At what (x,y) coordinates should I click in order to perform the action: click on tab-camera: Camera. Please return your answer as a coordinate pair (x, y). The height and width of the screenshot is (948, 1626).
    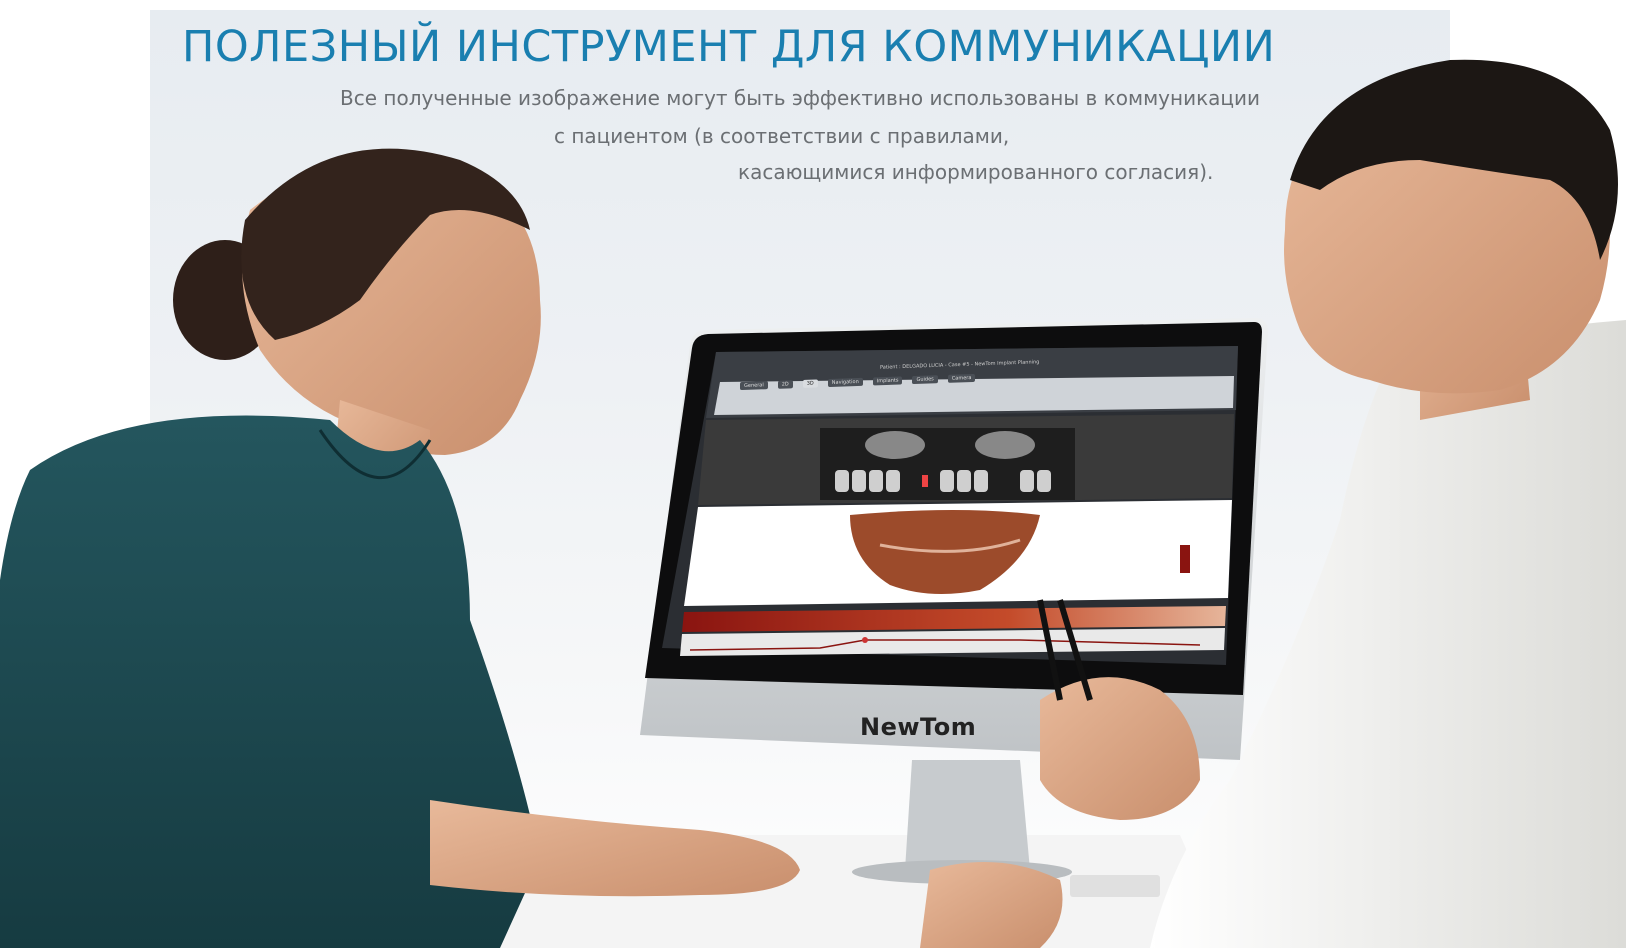
    Looking at the image, I should click on (961, 378).